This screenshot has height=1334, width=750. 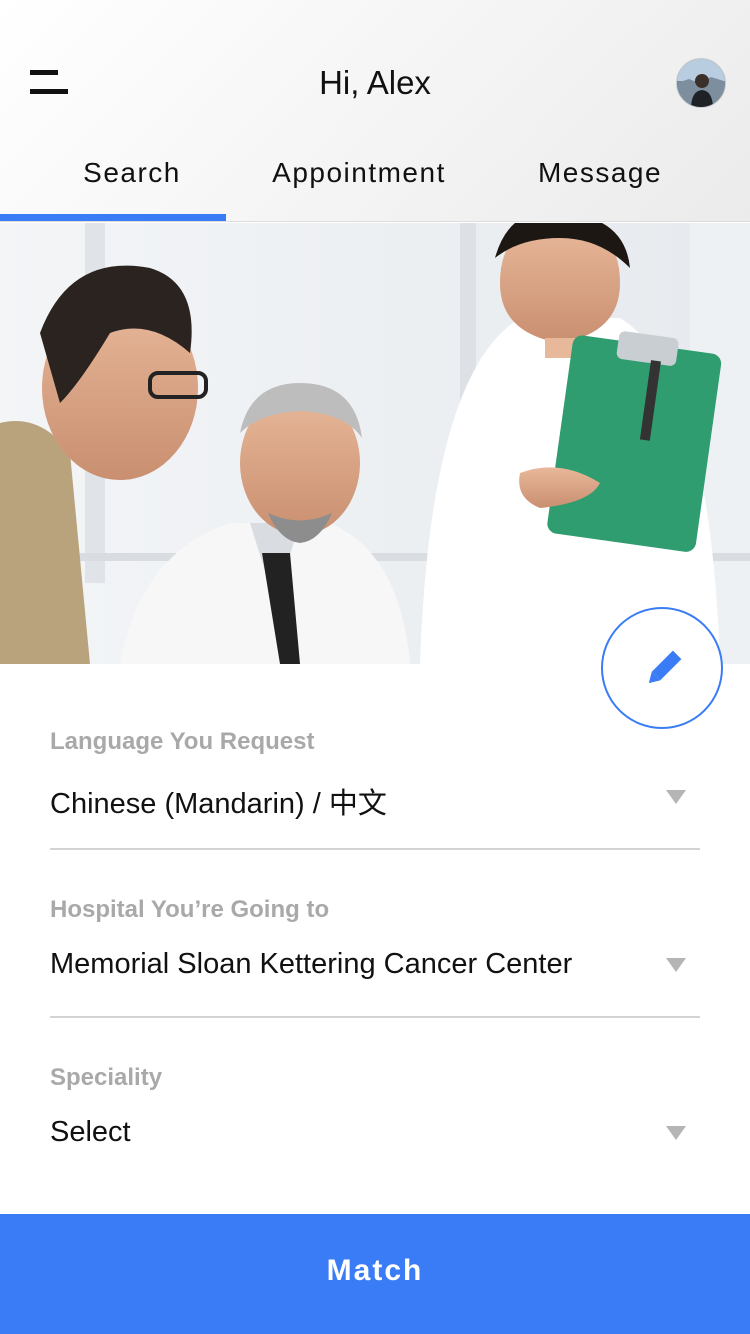 I want to click on speciality-value: Select, so click(x=90, y=1132).